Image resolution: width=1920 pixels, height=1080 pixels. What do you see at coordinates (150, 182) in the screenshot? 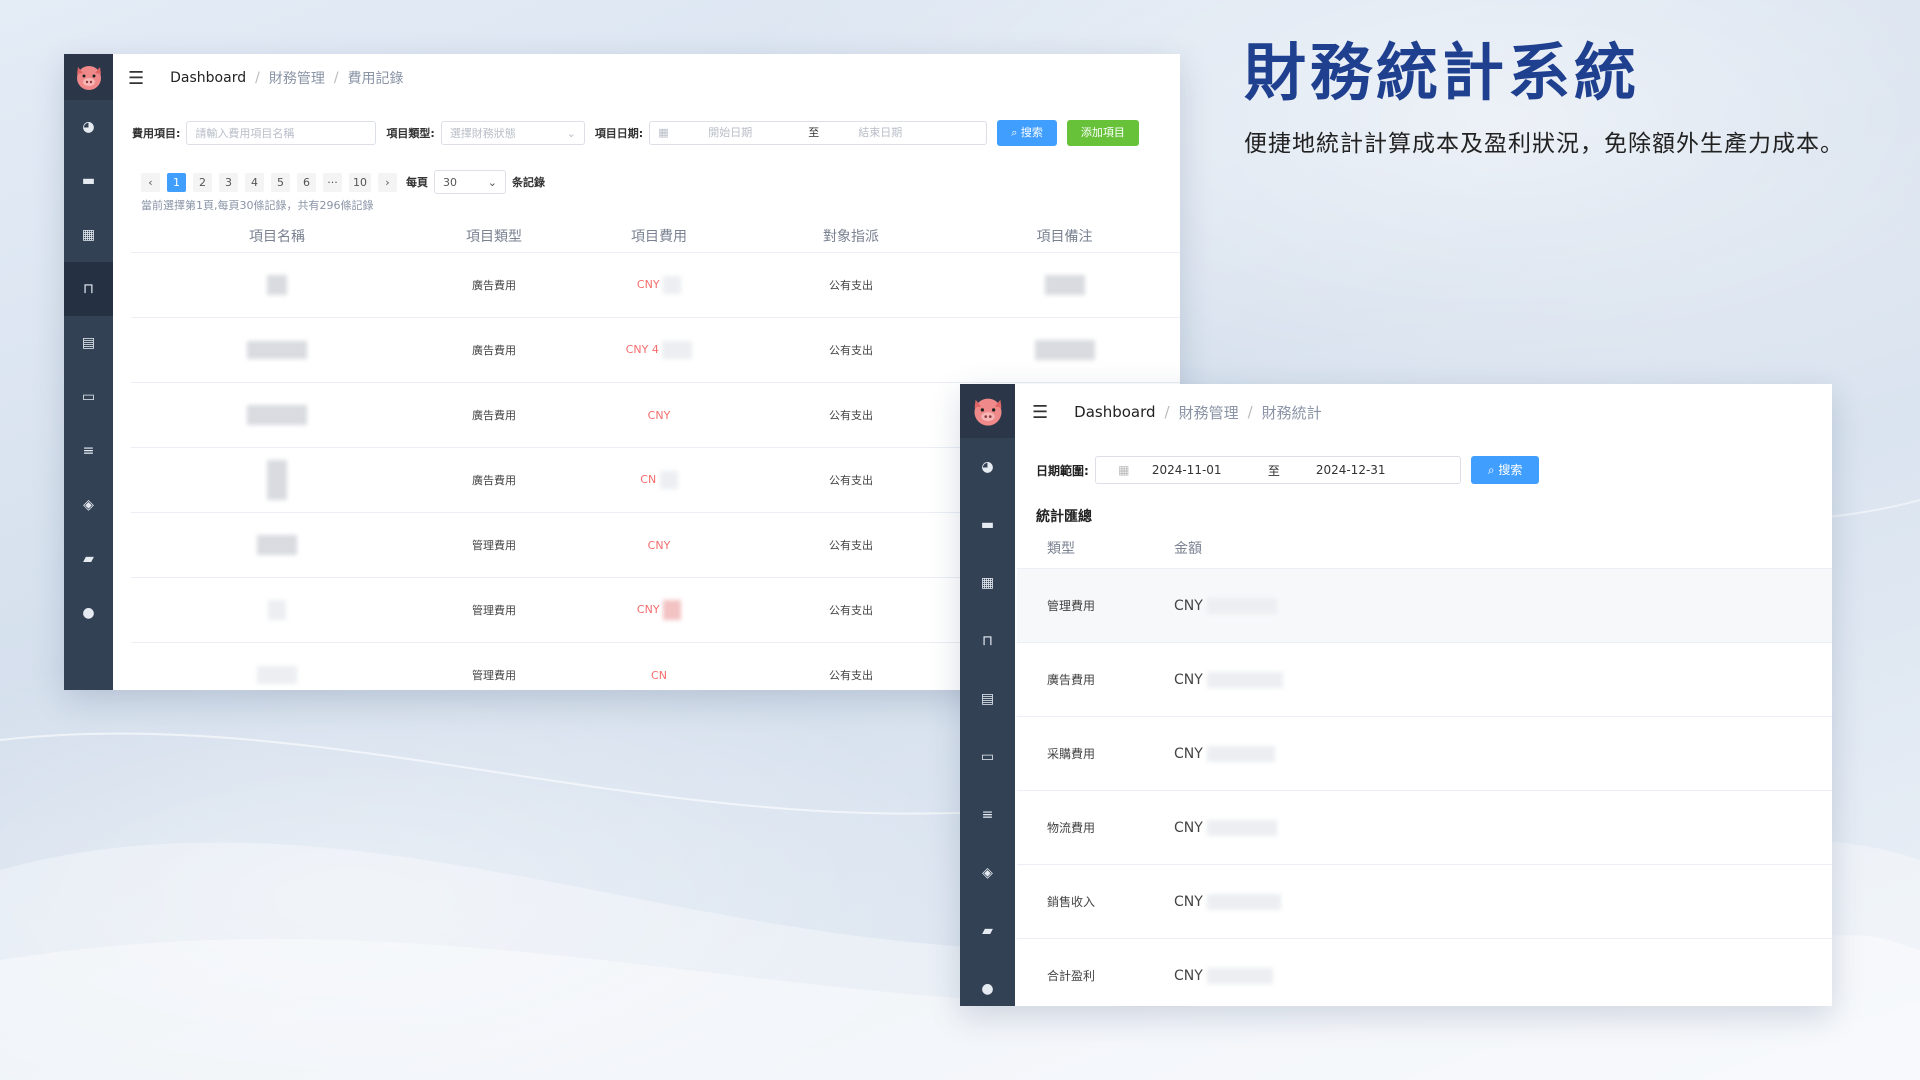
I see `prev-page-icon: ‹` at bounding box center [150, 182].